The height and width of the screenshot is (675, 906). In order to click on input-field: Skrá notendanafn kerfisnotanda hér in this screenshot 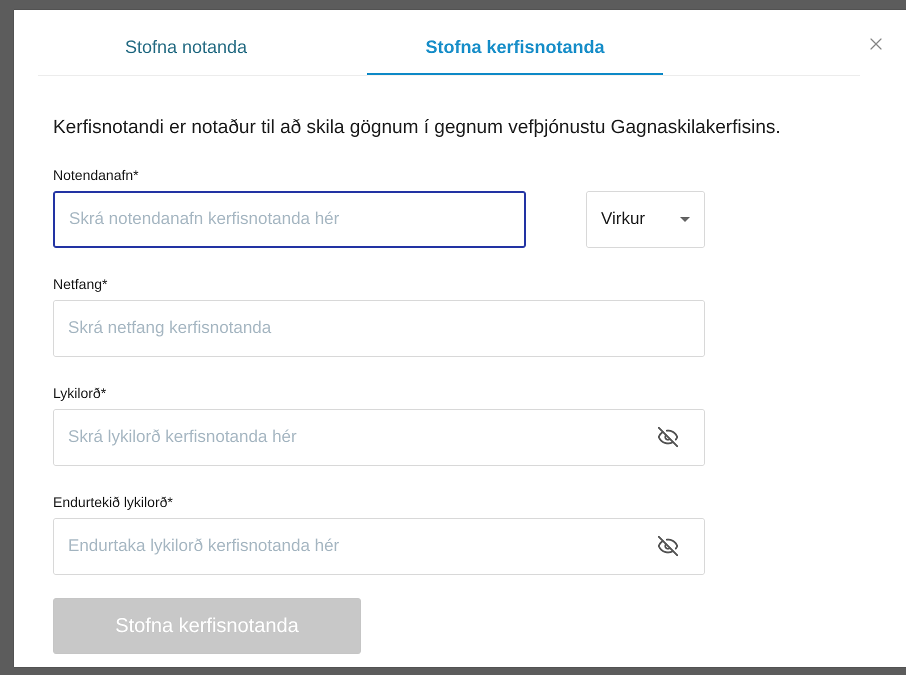, I will do `click(289, 219)`.